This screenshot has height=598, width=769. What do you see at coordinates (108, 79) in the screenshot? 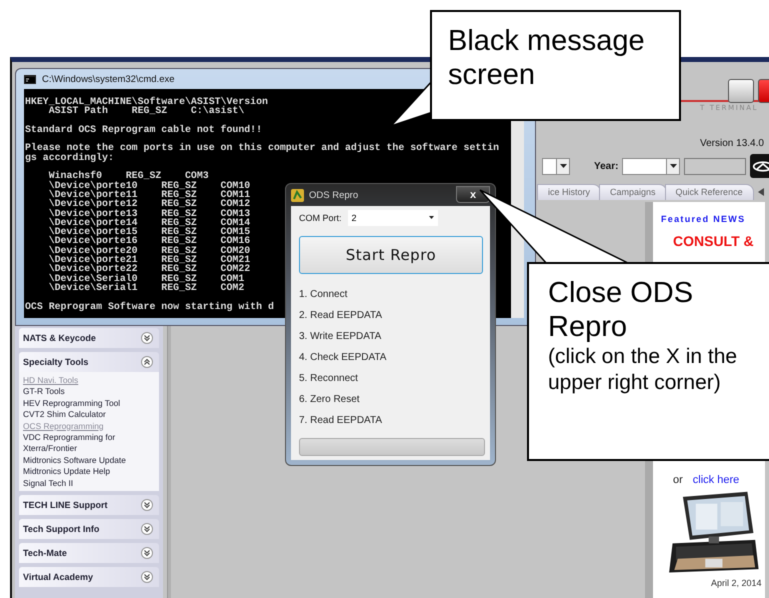
I see `window-title: C:\Windows\system32\cmd.exe` at bounding box center [108, 79].